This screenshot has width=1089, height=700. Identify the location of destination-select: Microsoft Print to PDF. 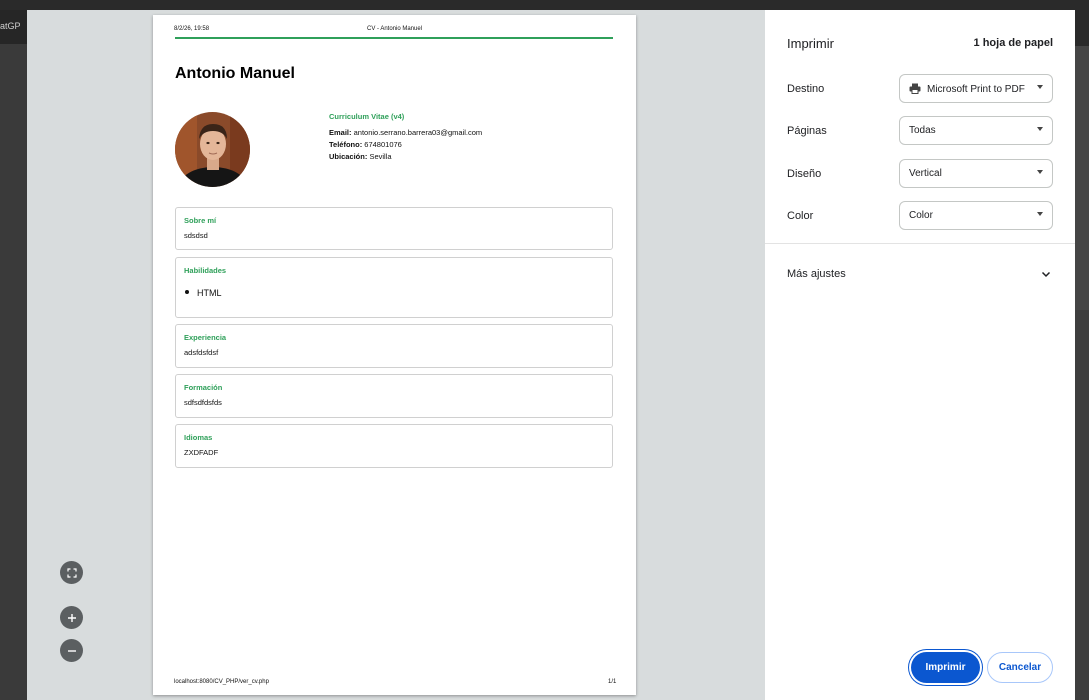
(976, 88).